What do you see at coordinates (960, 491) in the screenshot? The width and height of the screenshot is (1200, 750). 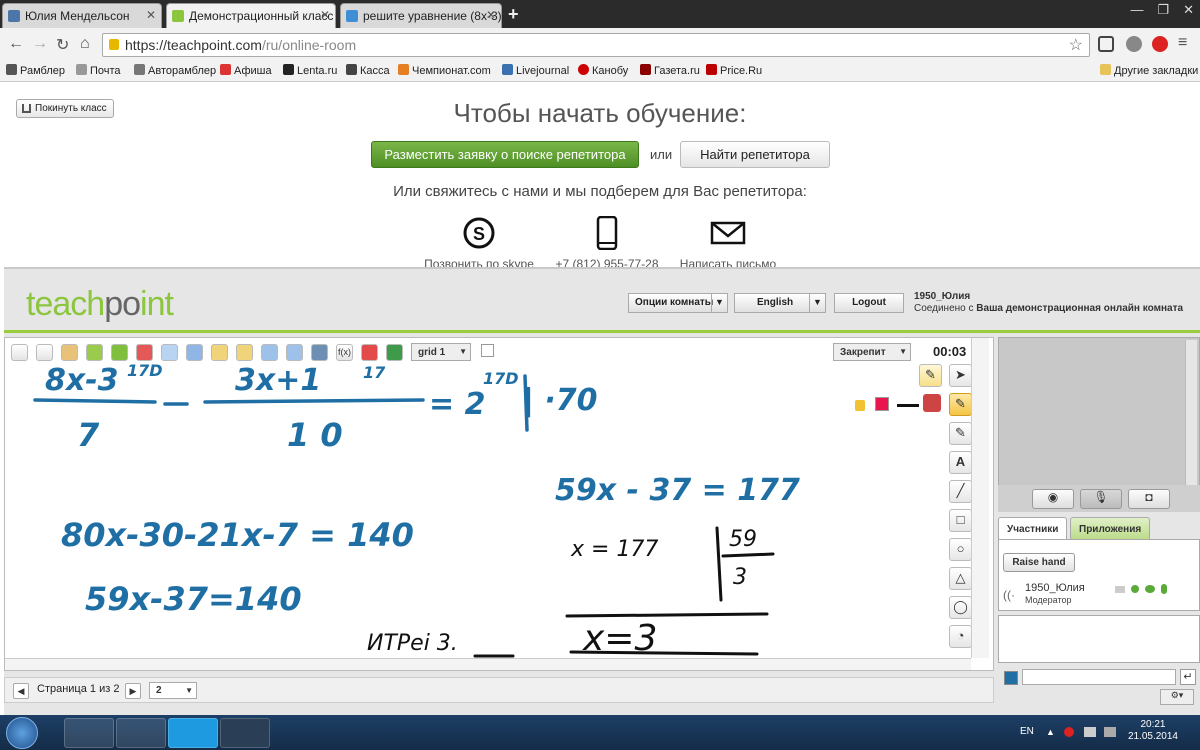 I see `line-tool-icon: ╱` at bounding box center [960, 491].